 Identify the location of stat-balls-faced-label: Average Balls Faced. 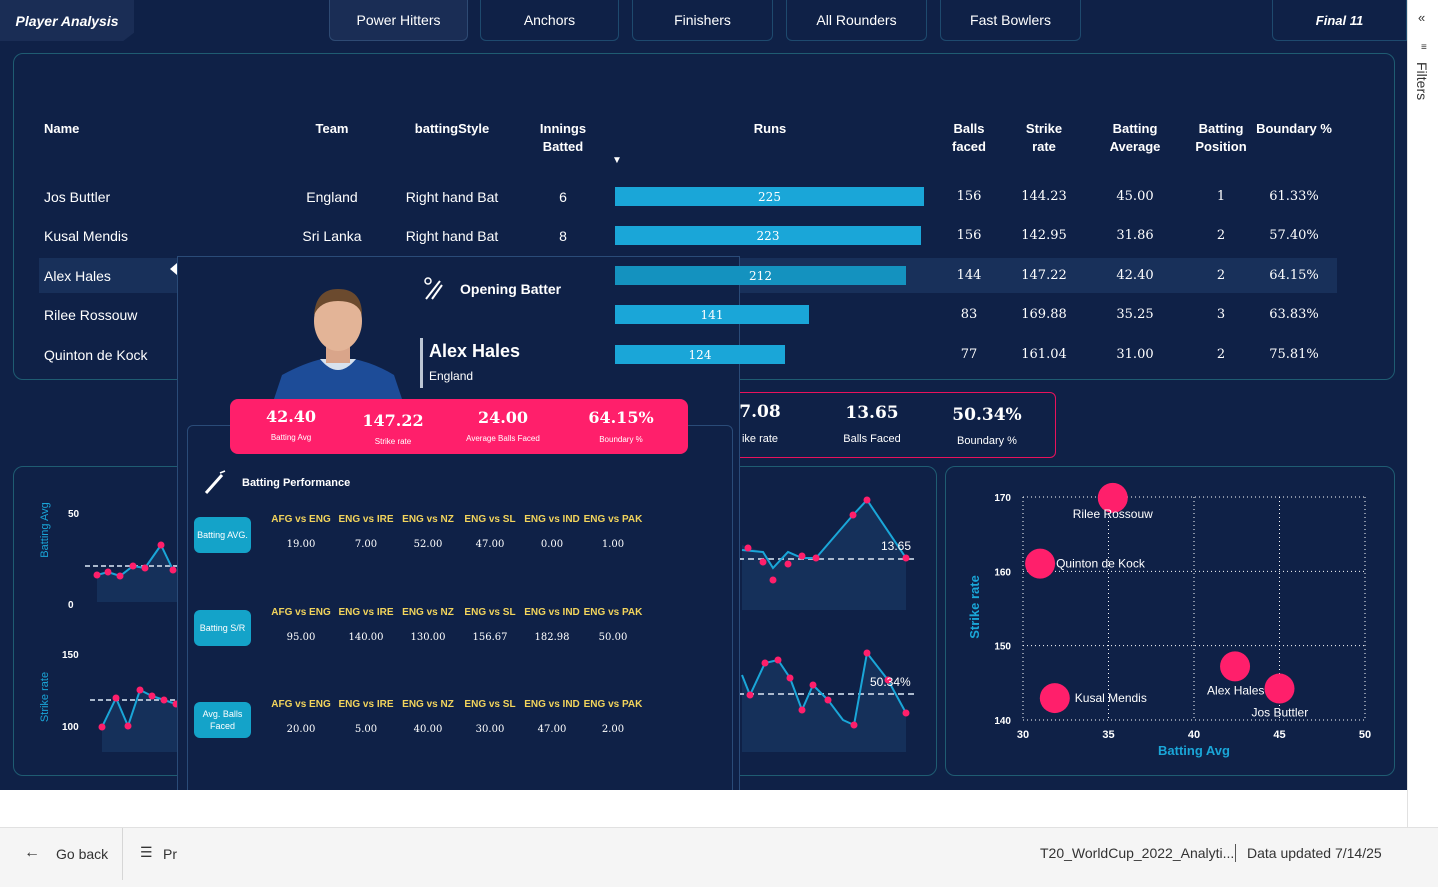
(503, 438).